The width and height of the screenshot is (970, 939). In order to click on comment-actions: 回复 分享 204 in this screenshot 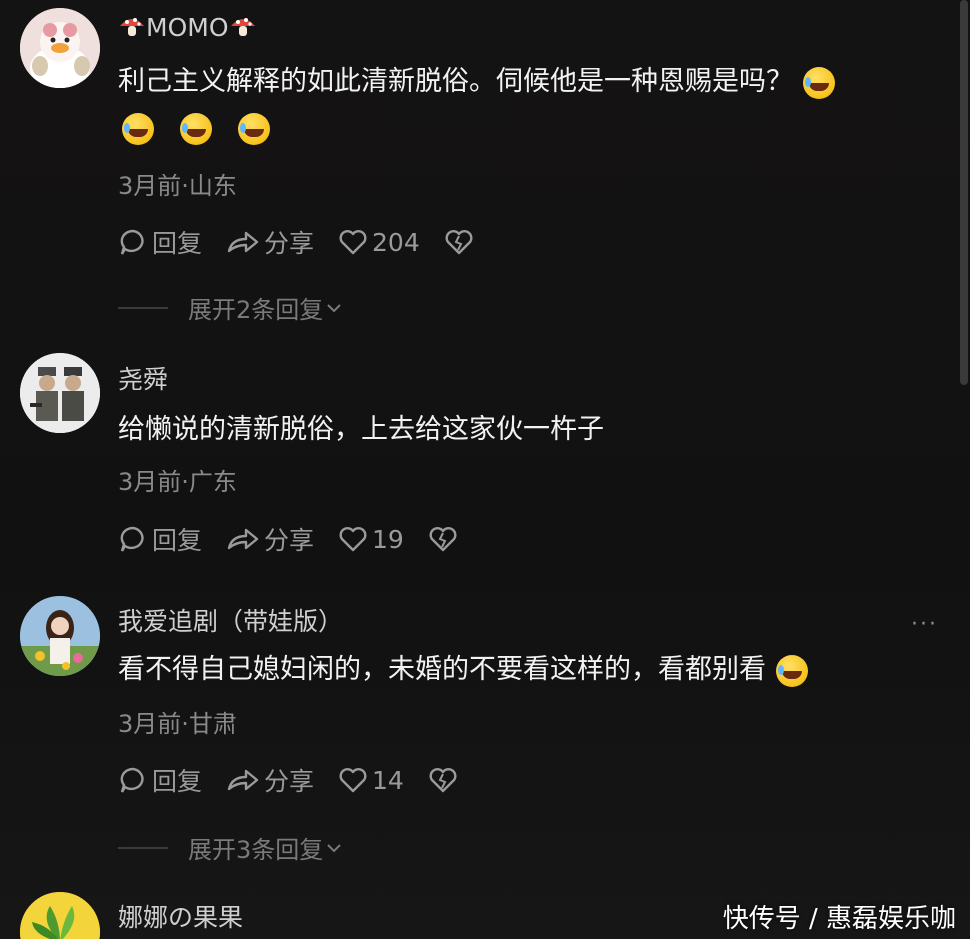, I will do `click(310, 242)`.